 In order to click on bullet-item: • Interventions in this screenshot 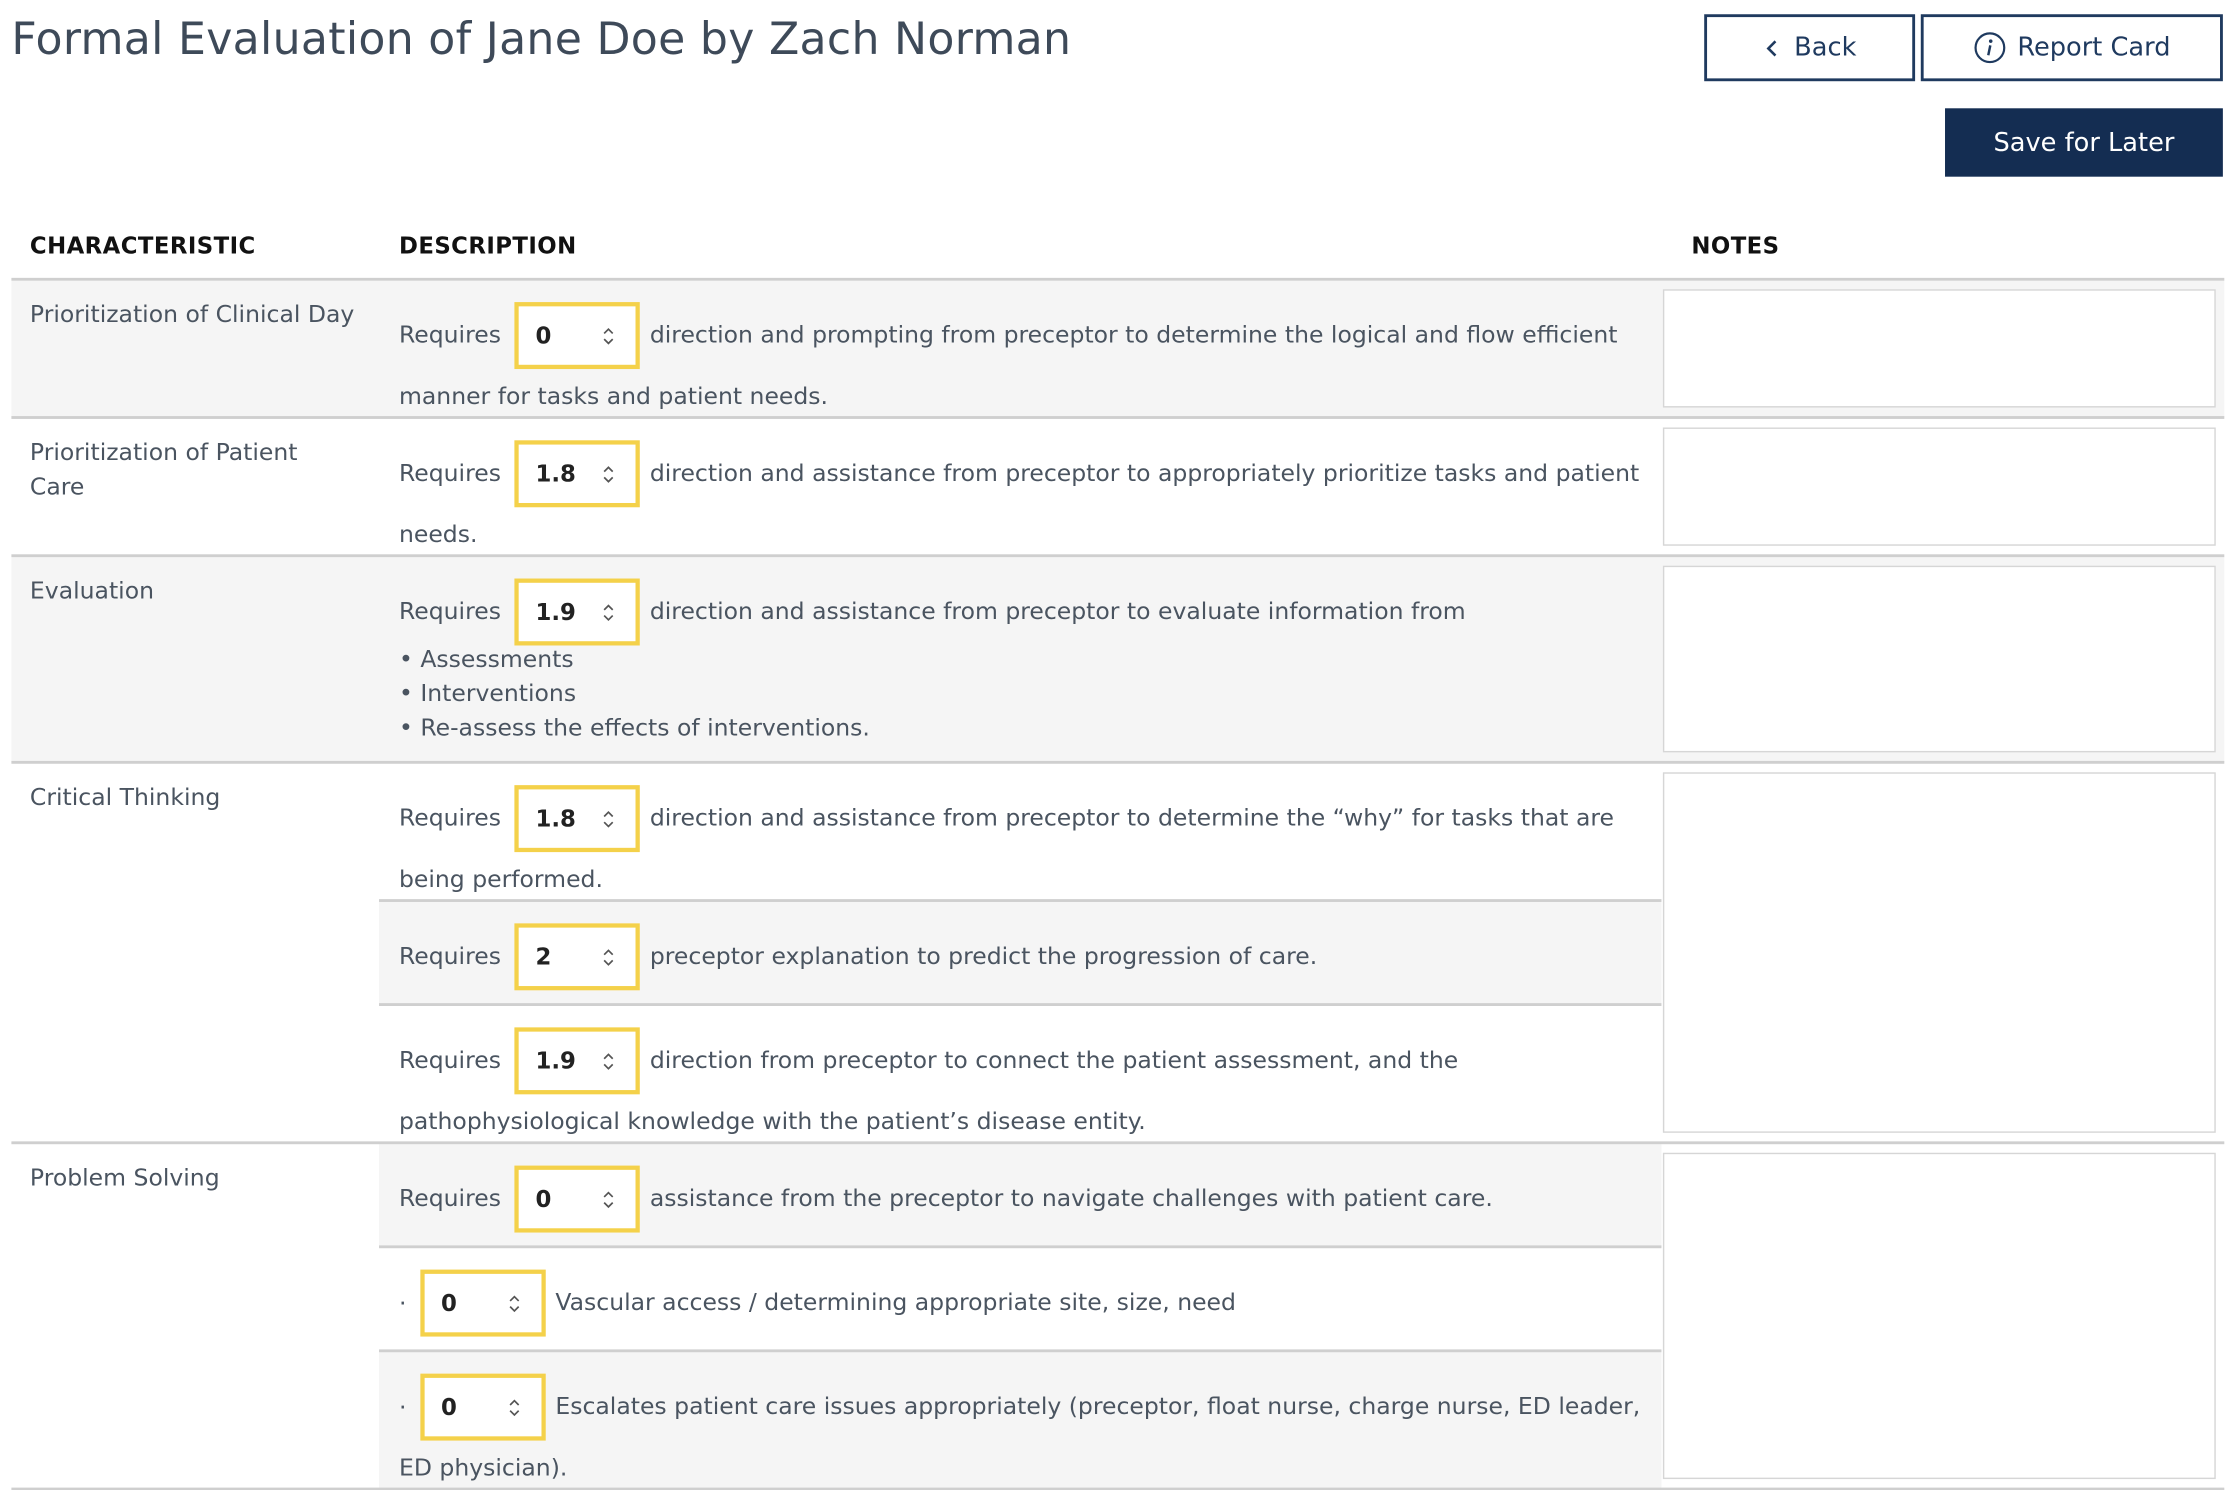, I will do `click(487, 693)`.